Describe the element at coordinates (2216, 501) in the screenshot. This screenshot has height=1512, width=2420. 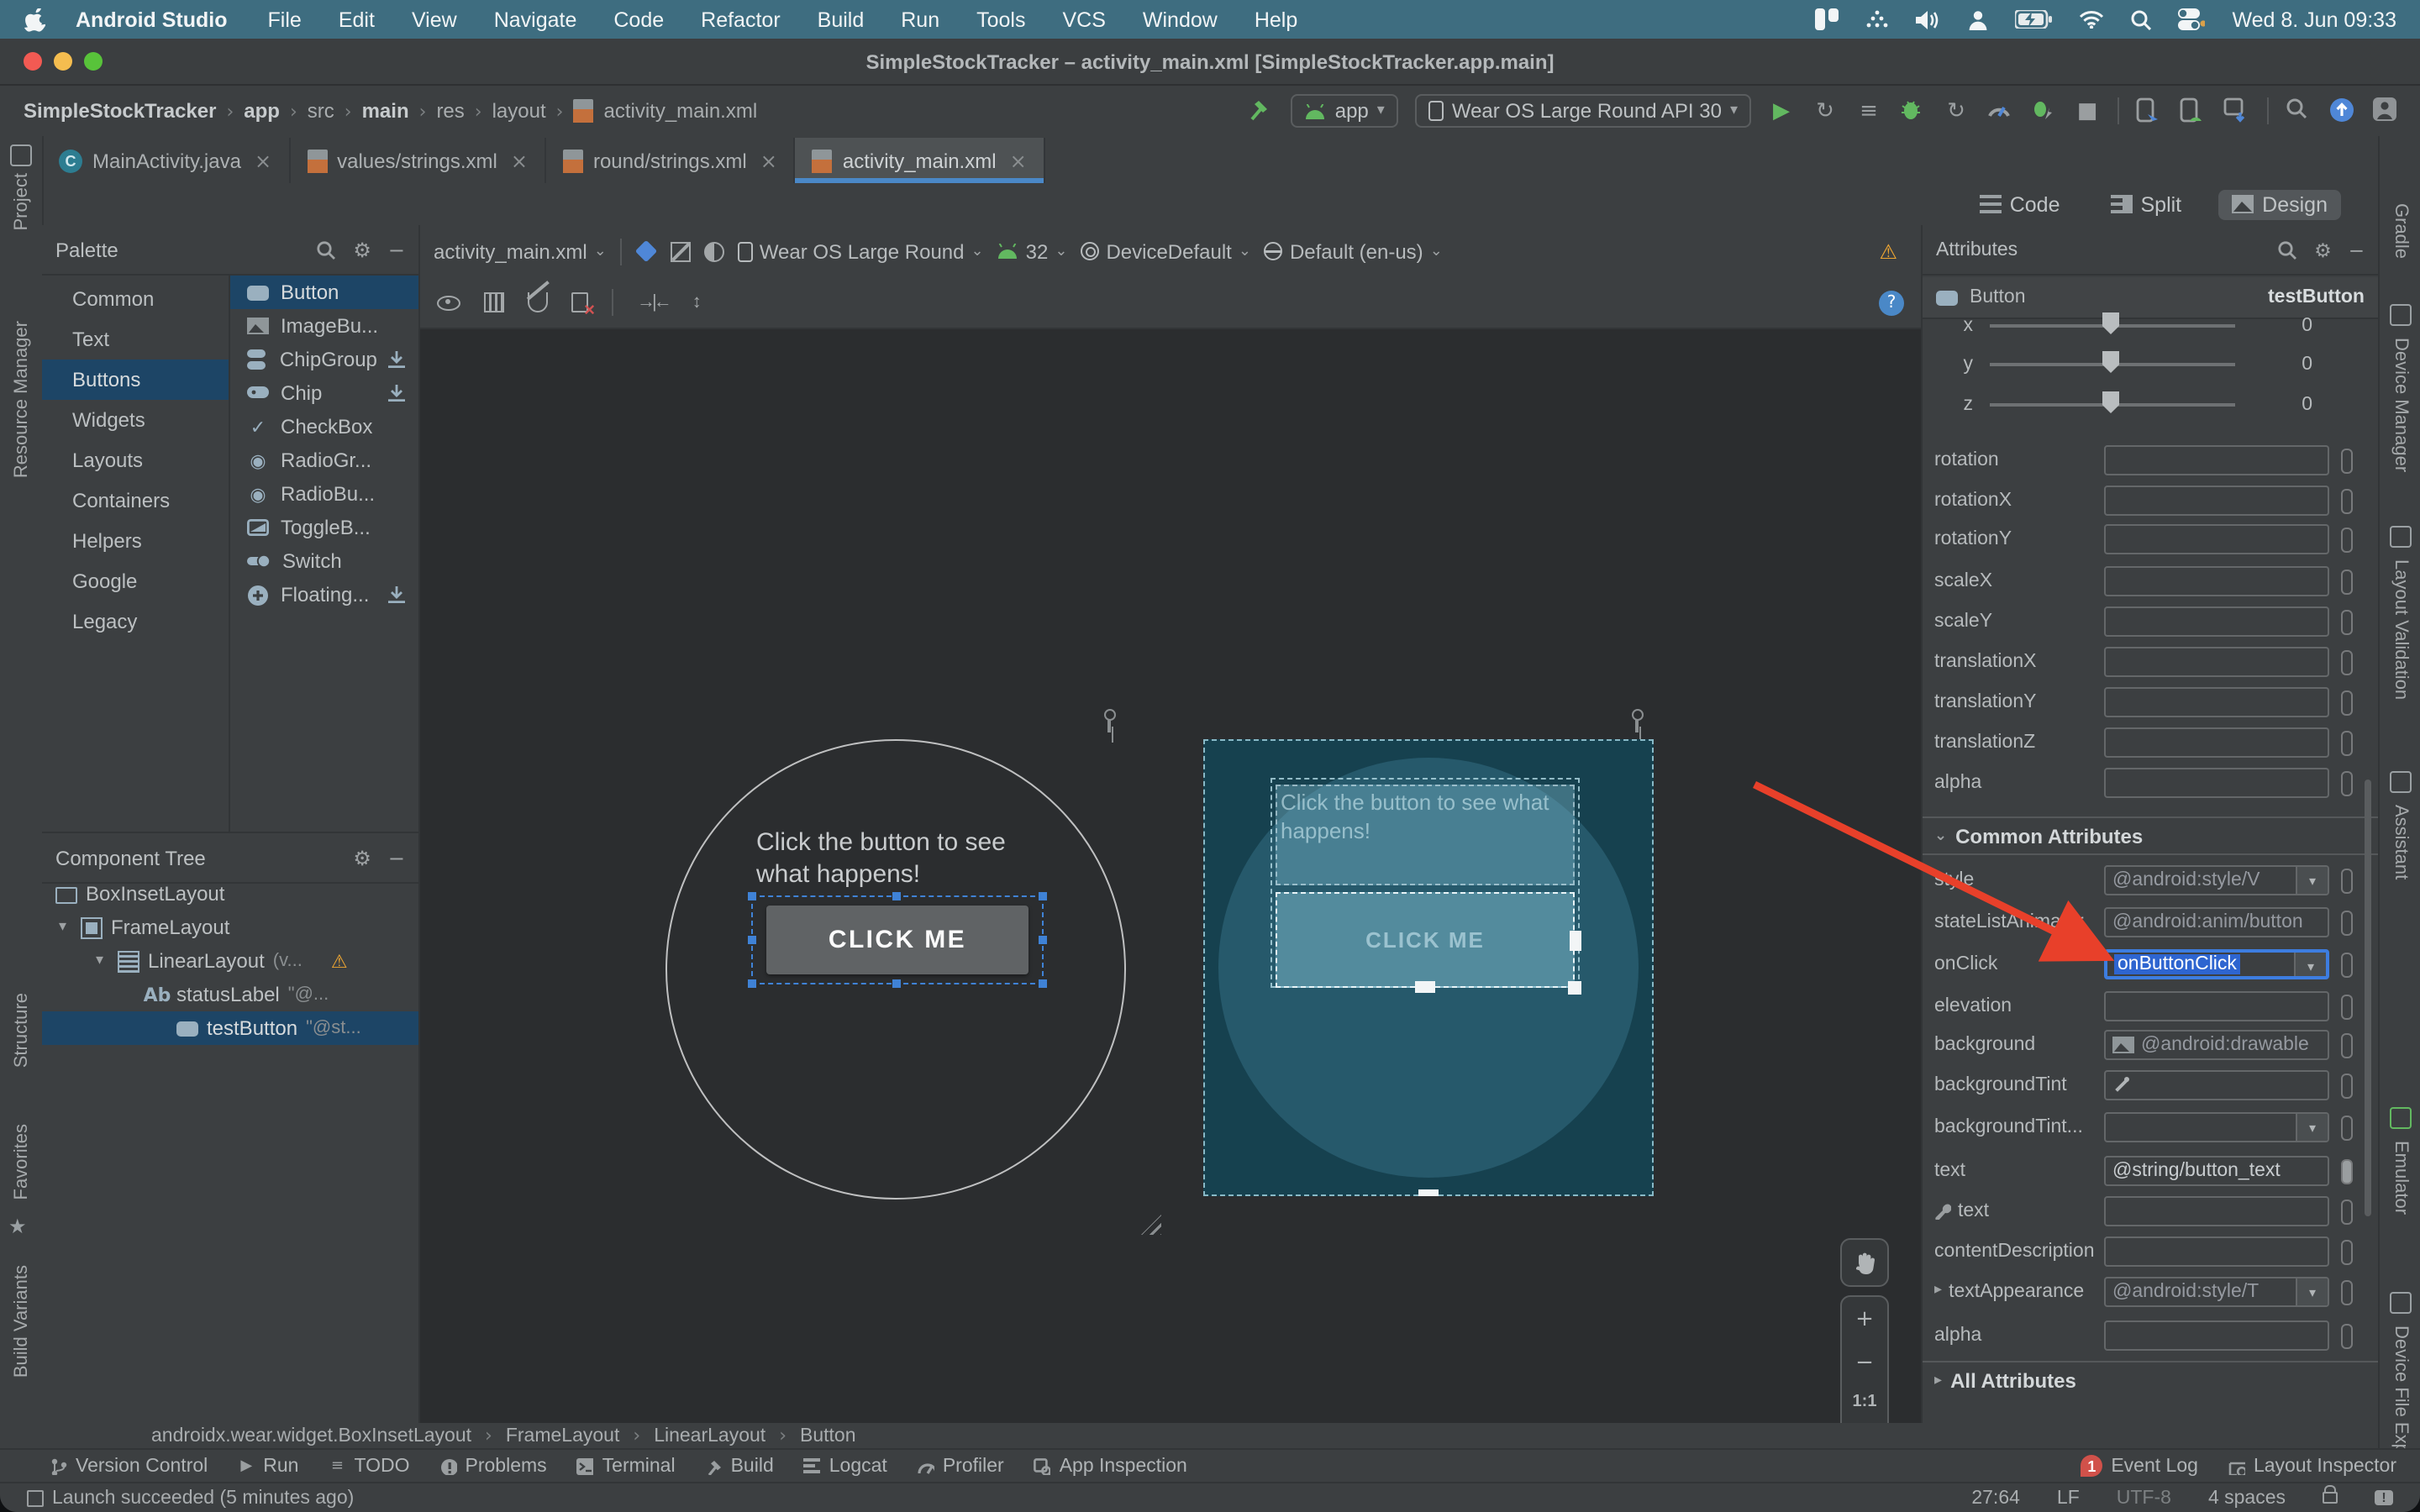
I see `rotationx-input` at that location.